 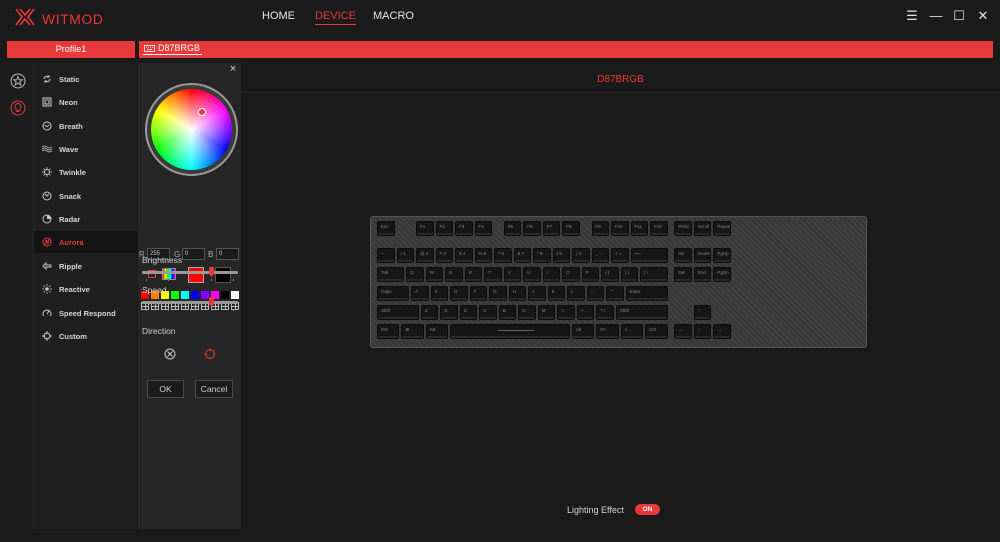 I want to click on keyboard-key: PgDn, so click(x=722, y=274).